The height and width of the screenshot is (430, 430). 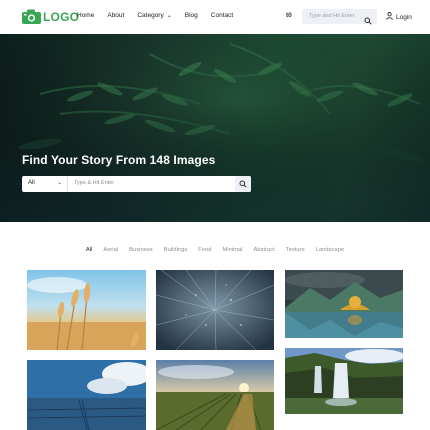 I want to click on camera-icon, so click(x=31, y=16).